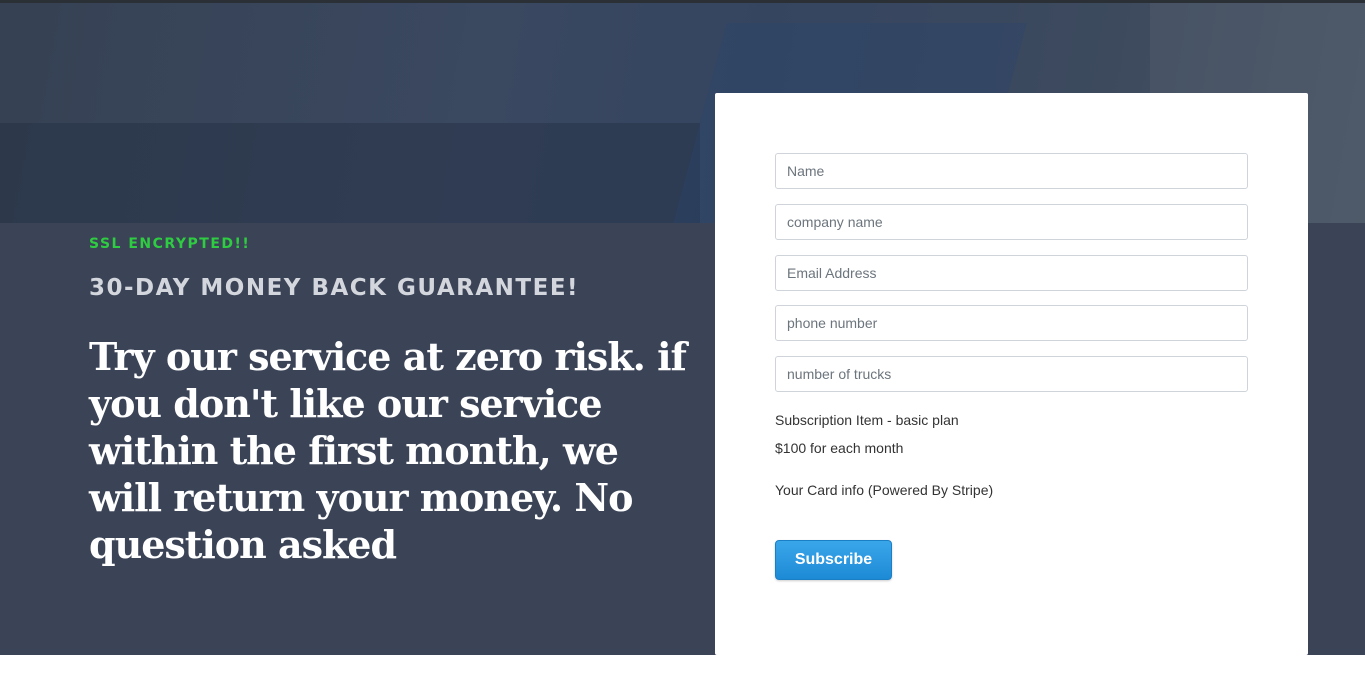 The height and width of the screenshot is (674, 1365). What do you see at coordinates (334, 288) in the screenshot?
I see `guarantee-heading: 30-DAY MONEY BACK GUARANTEE!` at bounding box center [334, 288].